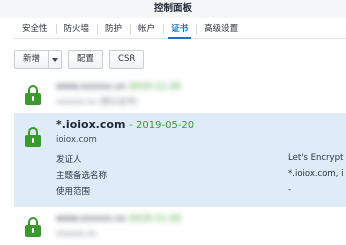  I want to click on certificate-item: www.xxxxxx.xx 2019-11-20 xxxxxx.xx, so click(180, 226).